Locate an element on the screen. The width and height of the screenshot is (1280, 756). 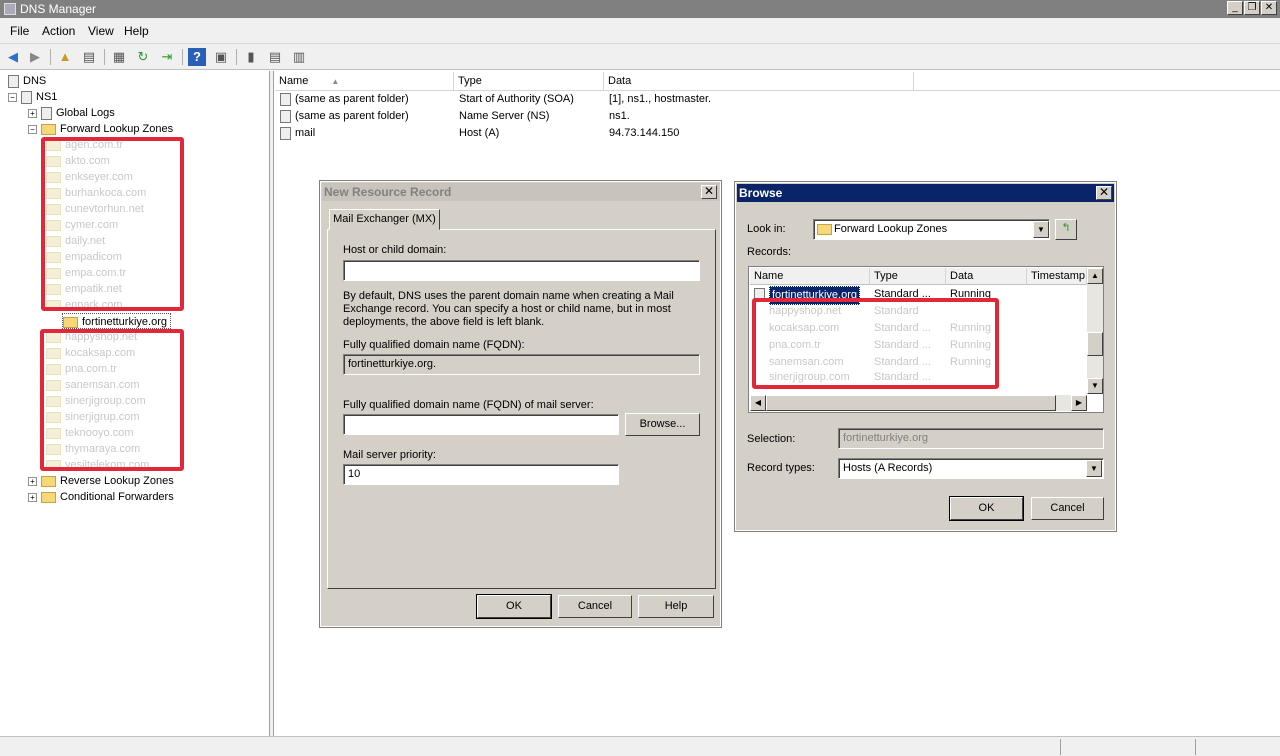
toolbar: ◀ ▶ ▲ ▤ ▦ ↻ ⇥ ? ▣ ▮ ▤ ▥ is located at coordinates (640, 57).